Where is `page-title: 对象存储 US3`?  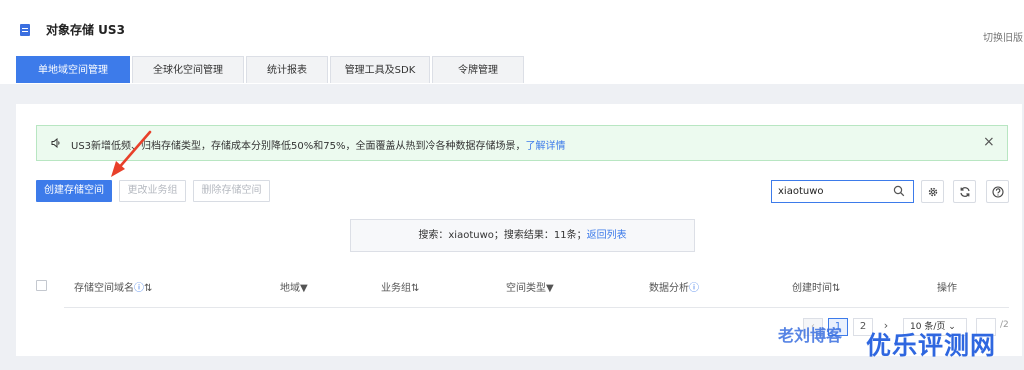
page-title: 对象存储 US3 is located at coordinates (85, 30).